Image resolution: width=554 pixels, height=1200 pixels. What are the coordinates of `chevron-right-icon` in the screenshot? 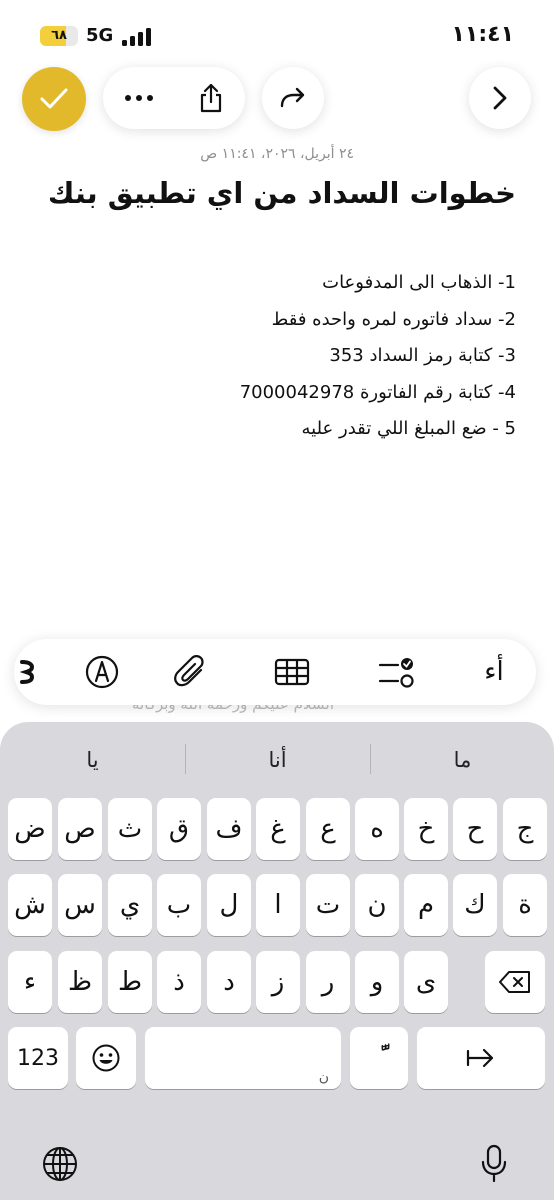 It's located at (500, 98).